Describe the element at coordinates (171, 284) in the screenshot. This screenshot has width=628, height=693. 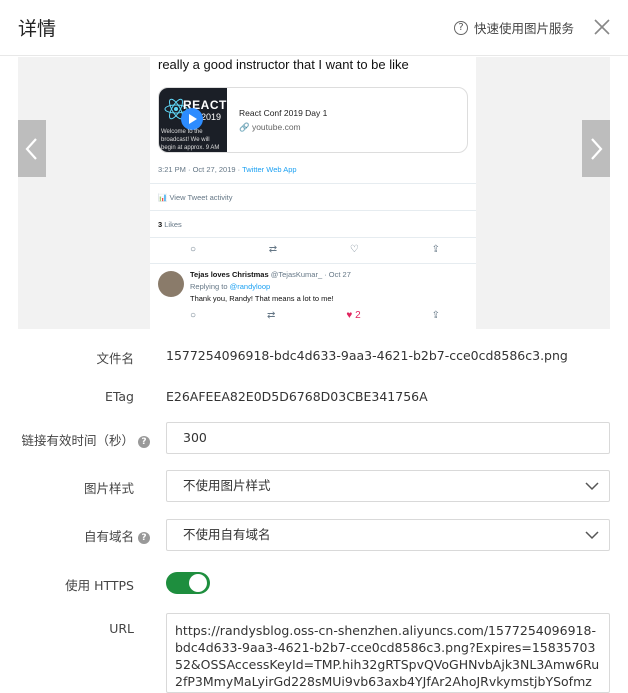
I see `avatar` at that location.